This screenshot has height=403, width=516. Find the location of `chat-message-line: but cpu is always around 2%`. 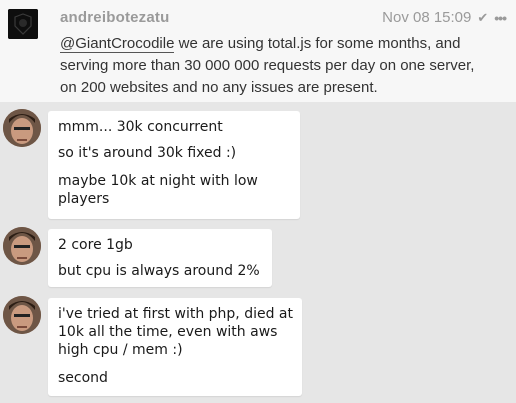

chat-message-line: but cpu is always around 2% is located at coordinates (159, 271).